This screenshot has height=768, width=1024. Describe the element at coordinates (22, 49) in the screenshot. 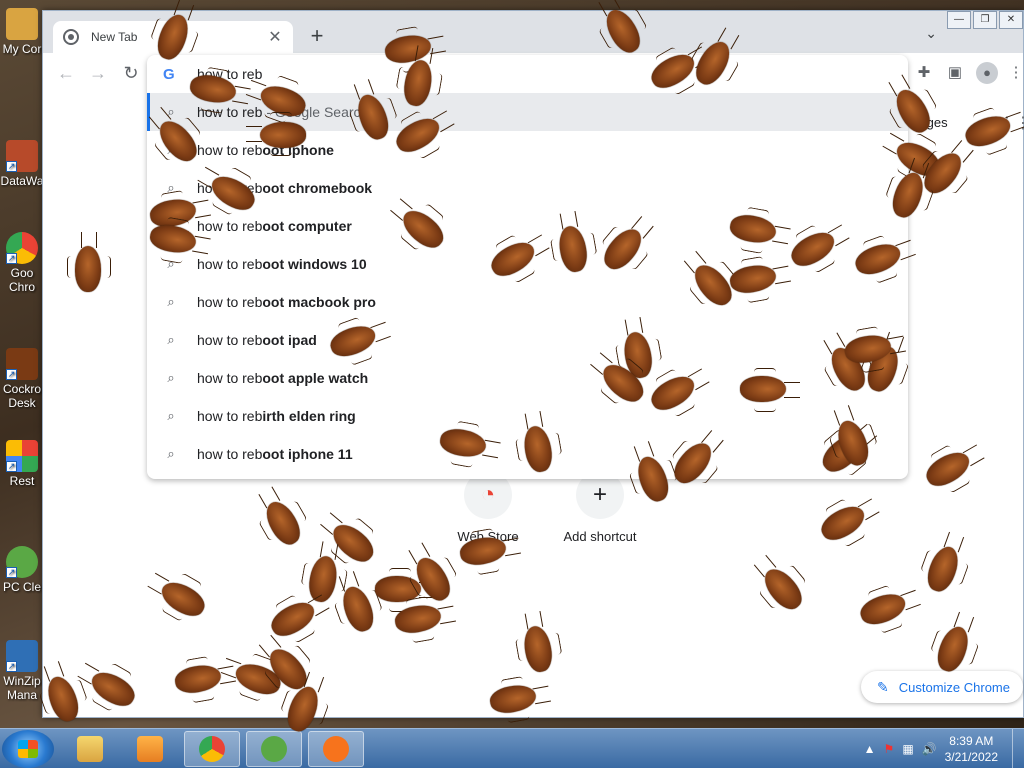

I see `desktop-icon-label: My Cor` at that location.